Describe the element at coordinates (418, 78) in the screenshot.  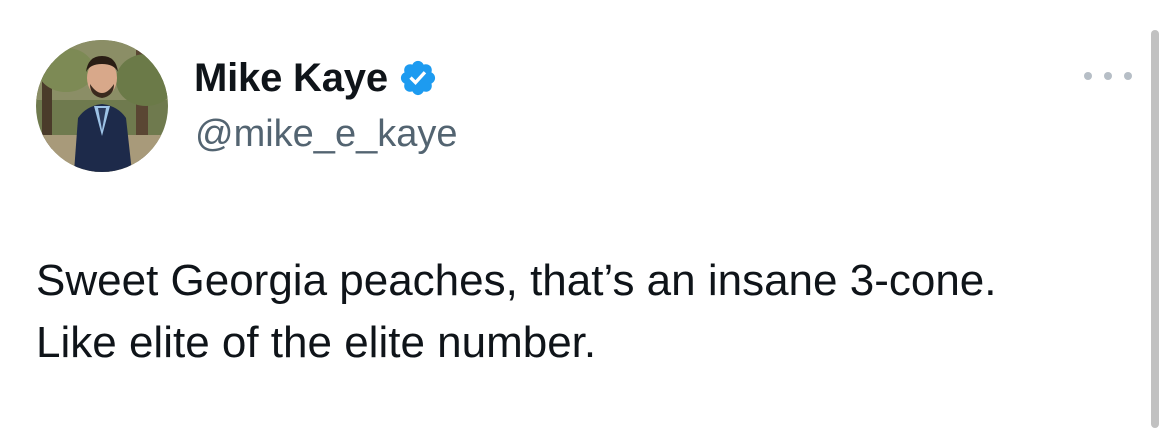
I see `verified-badge-icon` at that location.